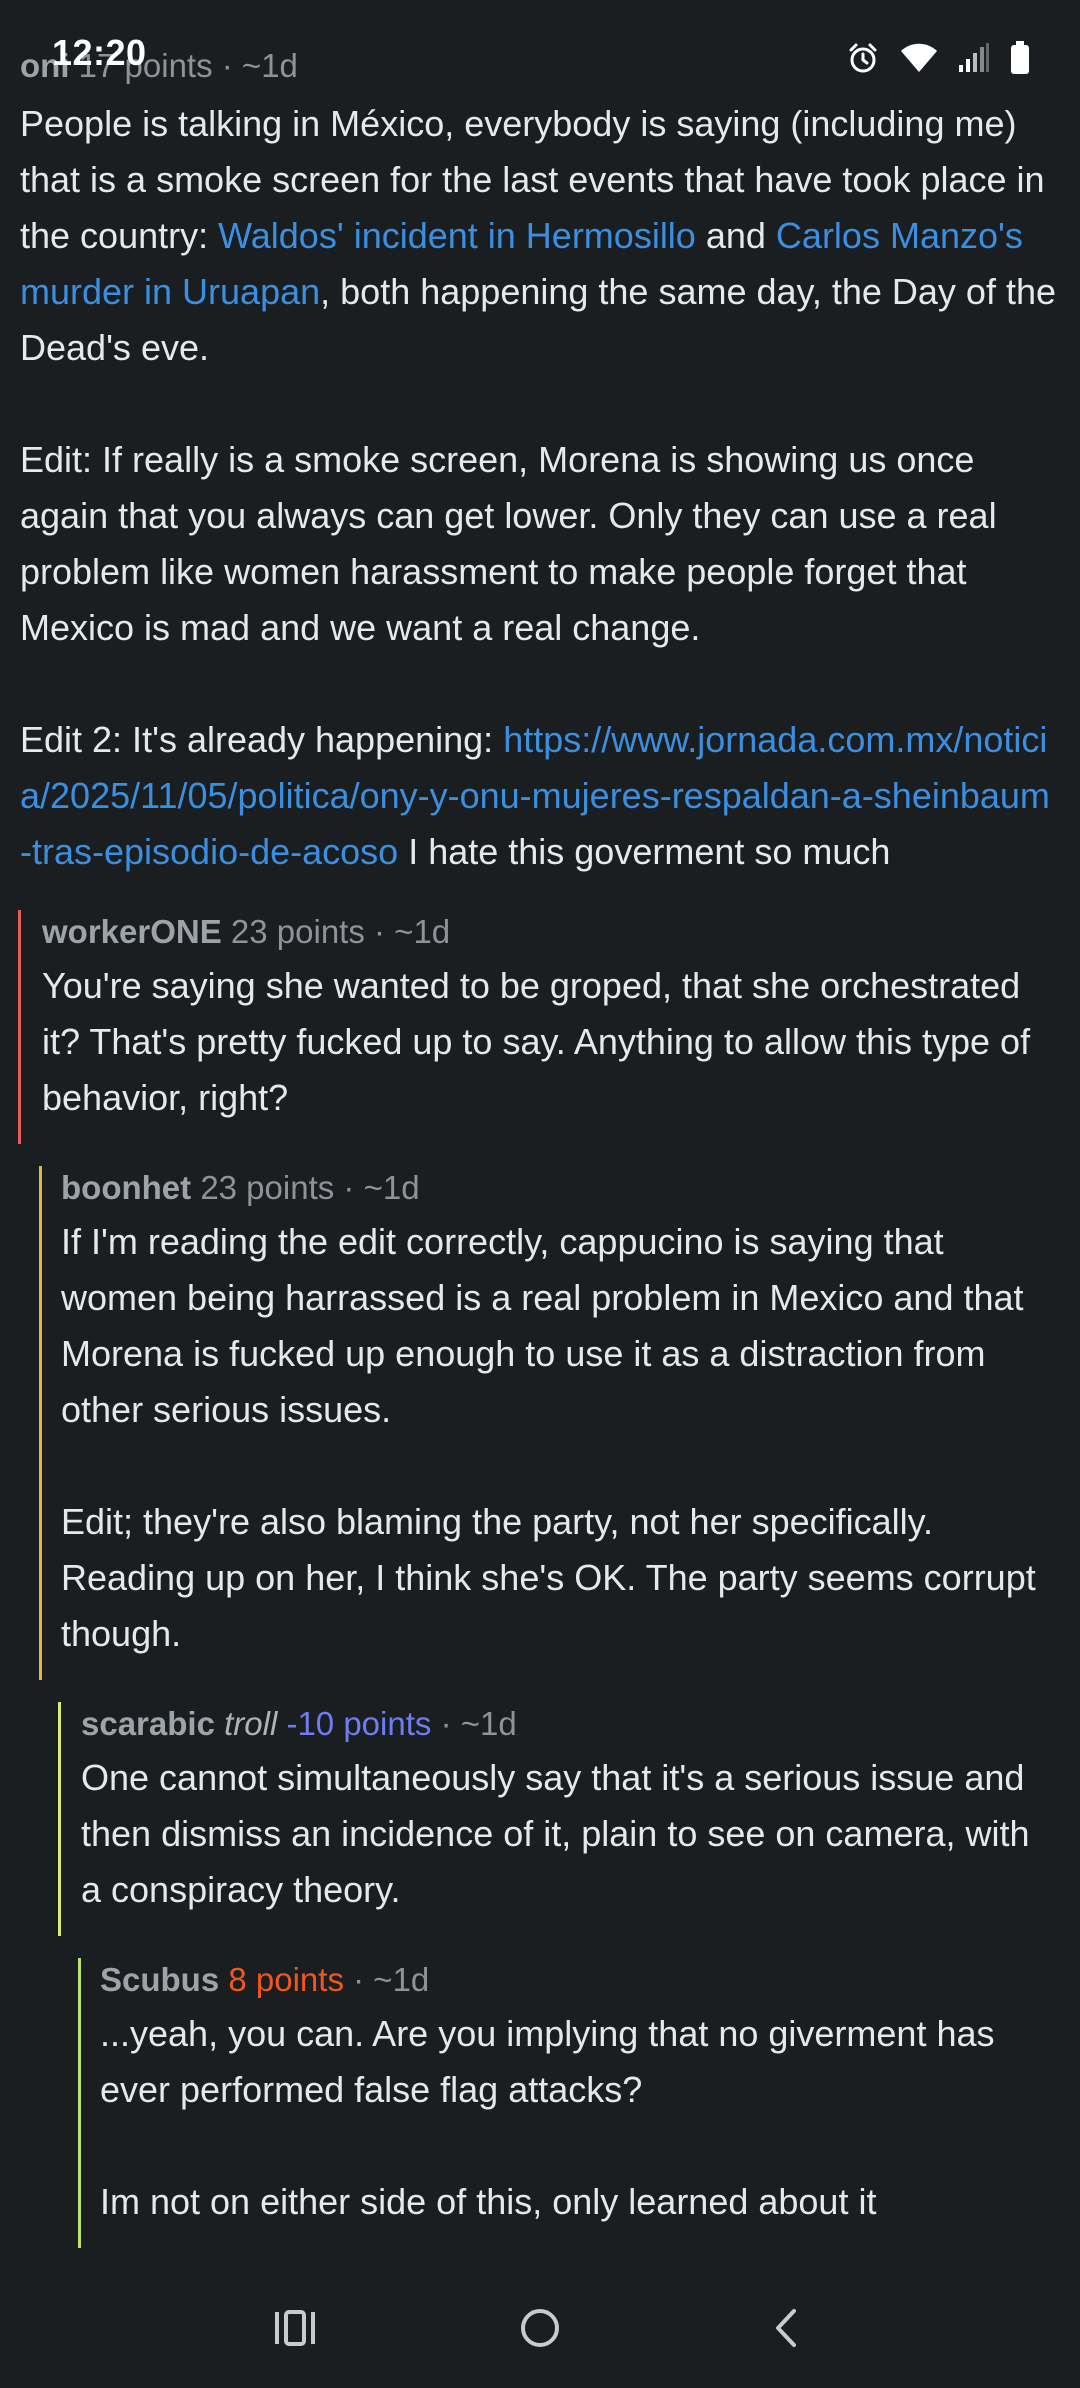  What do you see at coordinates (99, 52) in the screenshot?
I see `status-time: 12:20` at bounding box center [99, 52].